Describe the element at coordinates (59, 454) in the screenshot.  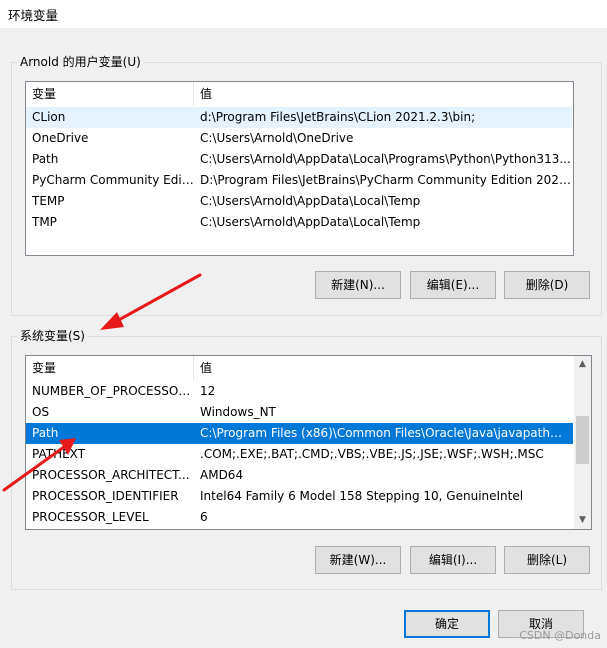
I see `system-var-name: PATHEXT` at that location.